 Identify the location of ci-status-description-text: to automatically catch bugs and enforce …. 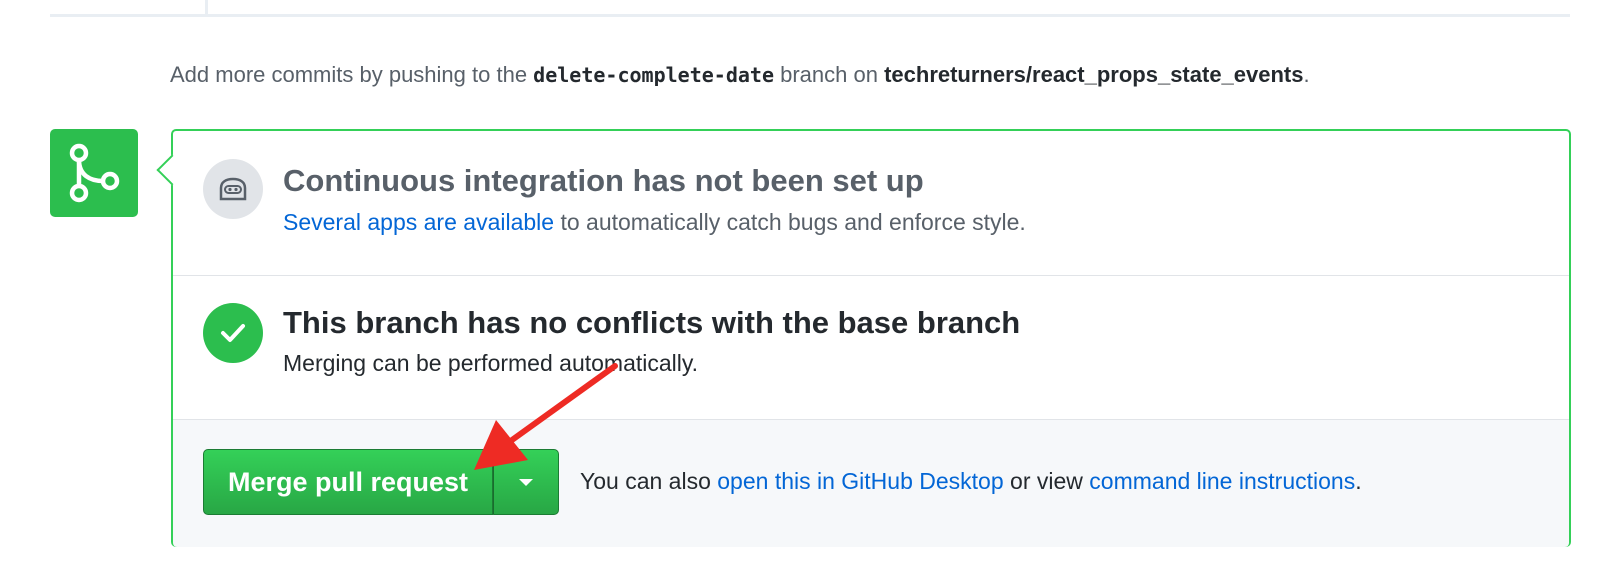
(790, 222).